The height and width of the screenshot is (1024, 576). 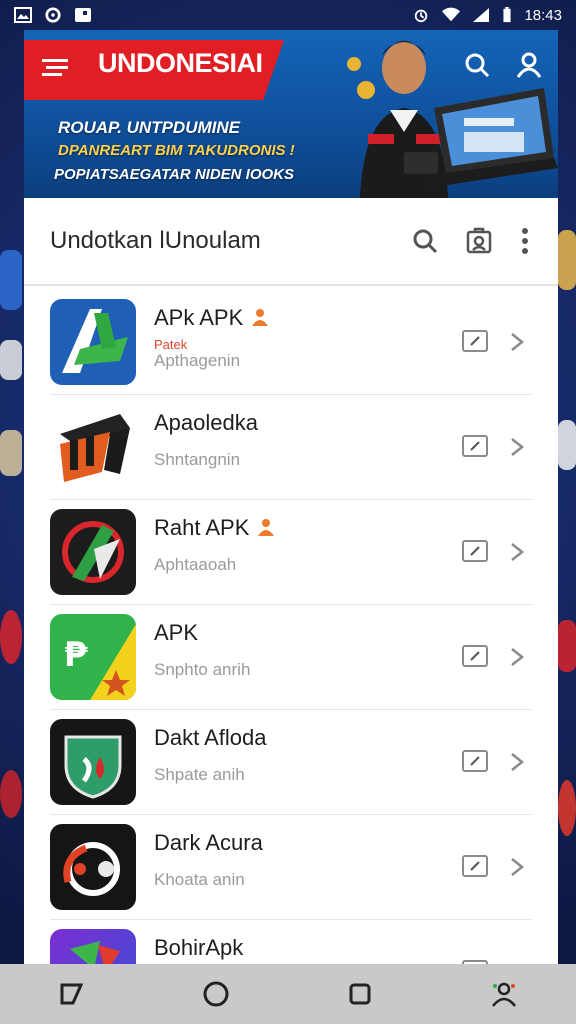 What do you see at coordinates (155, 240) in the screenshot?
I see `page-title: Undotkan lUnoulam` at bounding box center [155, 240].